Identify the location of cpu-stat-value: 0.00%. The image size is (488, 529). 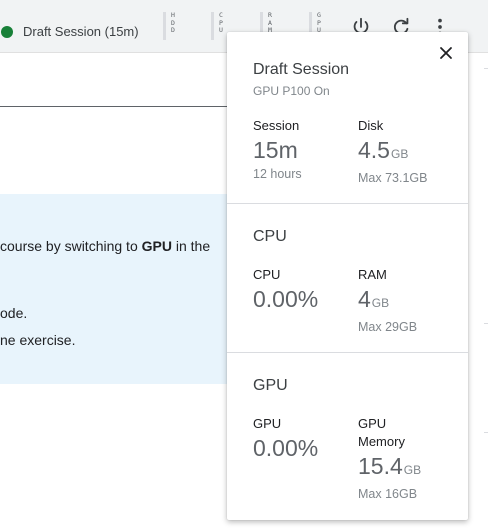
(286, 299).